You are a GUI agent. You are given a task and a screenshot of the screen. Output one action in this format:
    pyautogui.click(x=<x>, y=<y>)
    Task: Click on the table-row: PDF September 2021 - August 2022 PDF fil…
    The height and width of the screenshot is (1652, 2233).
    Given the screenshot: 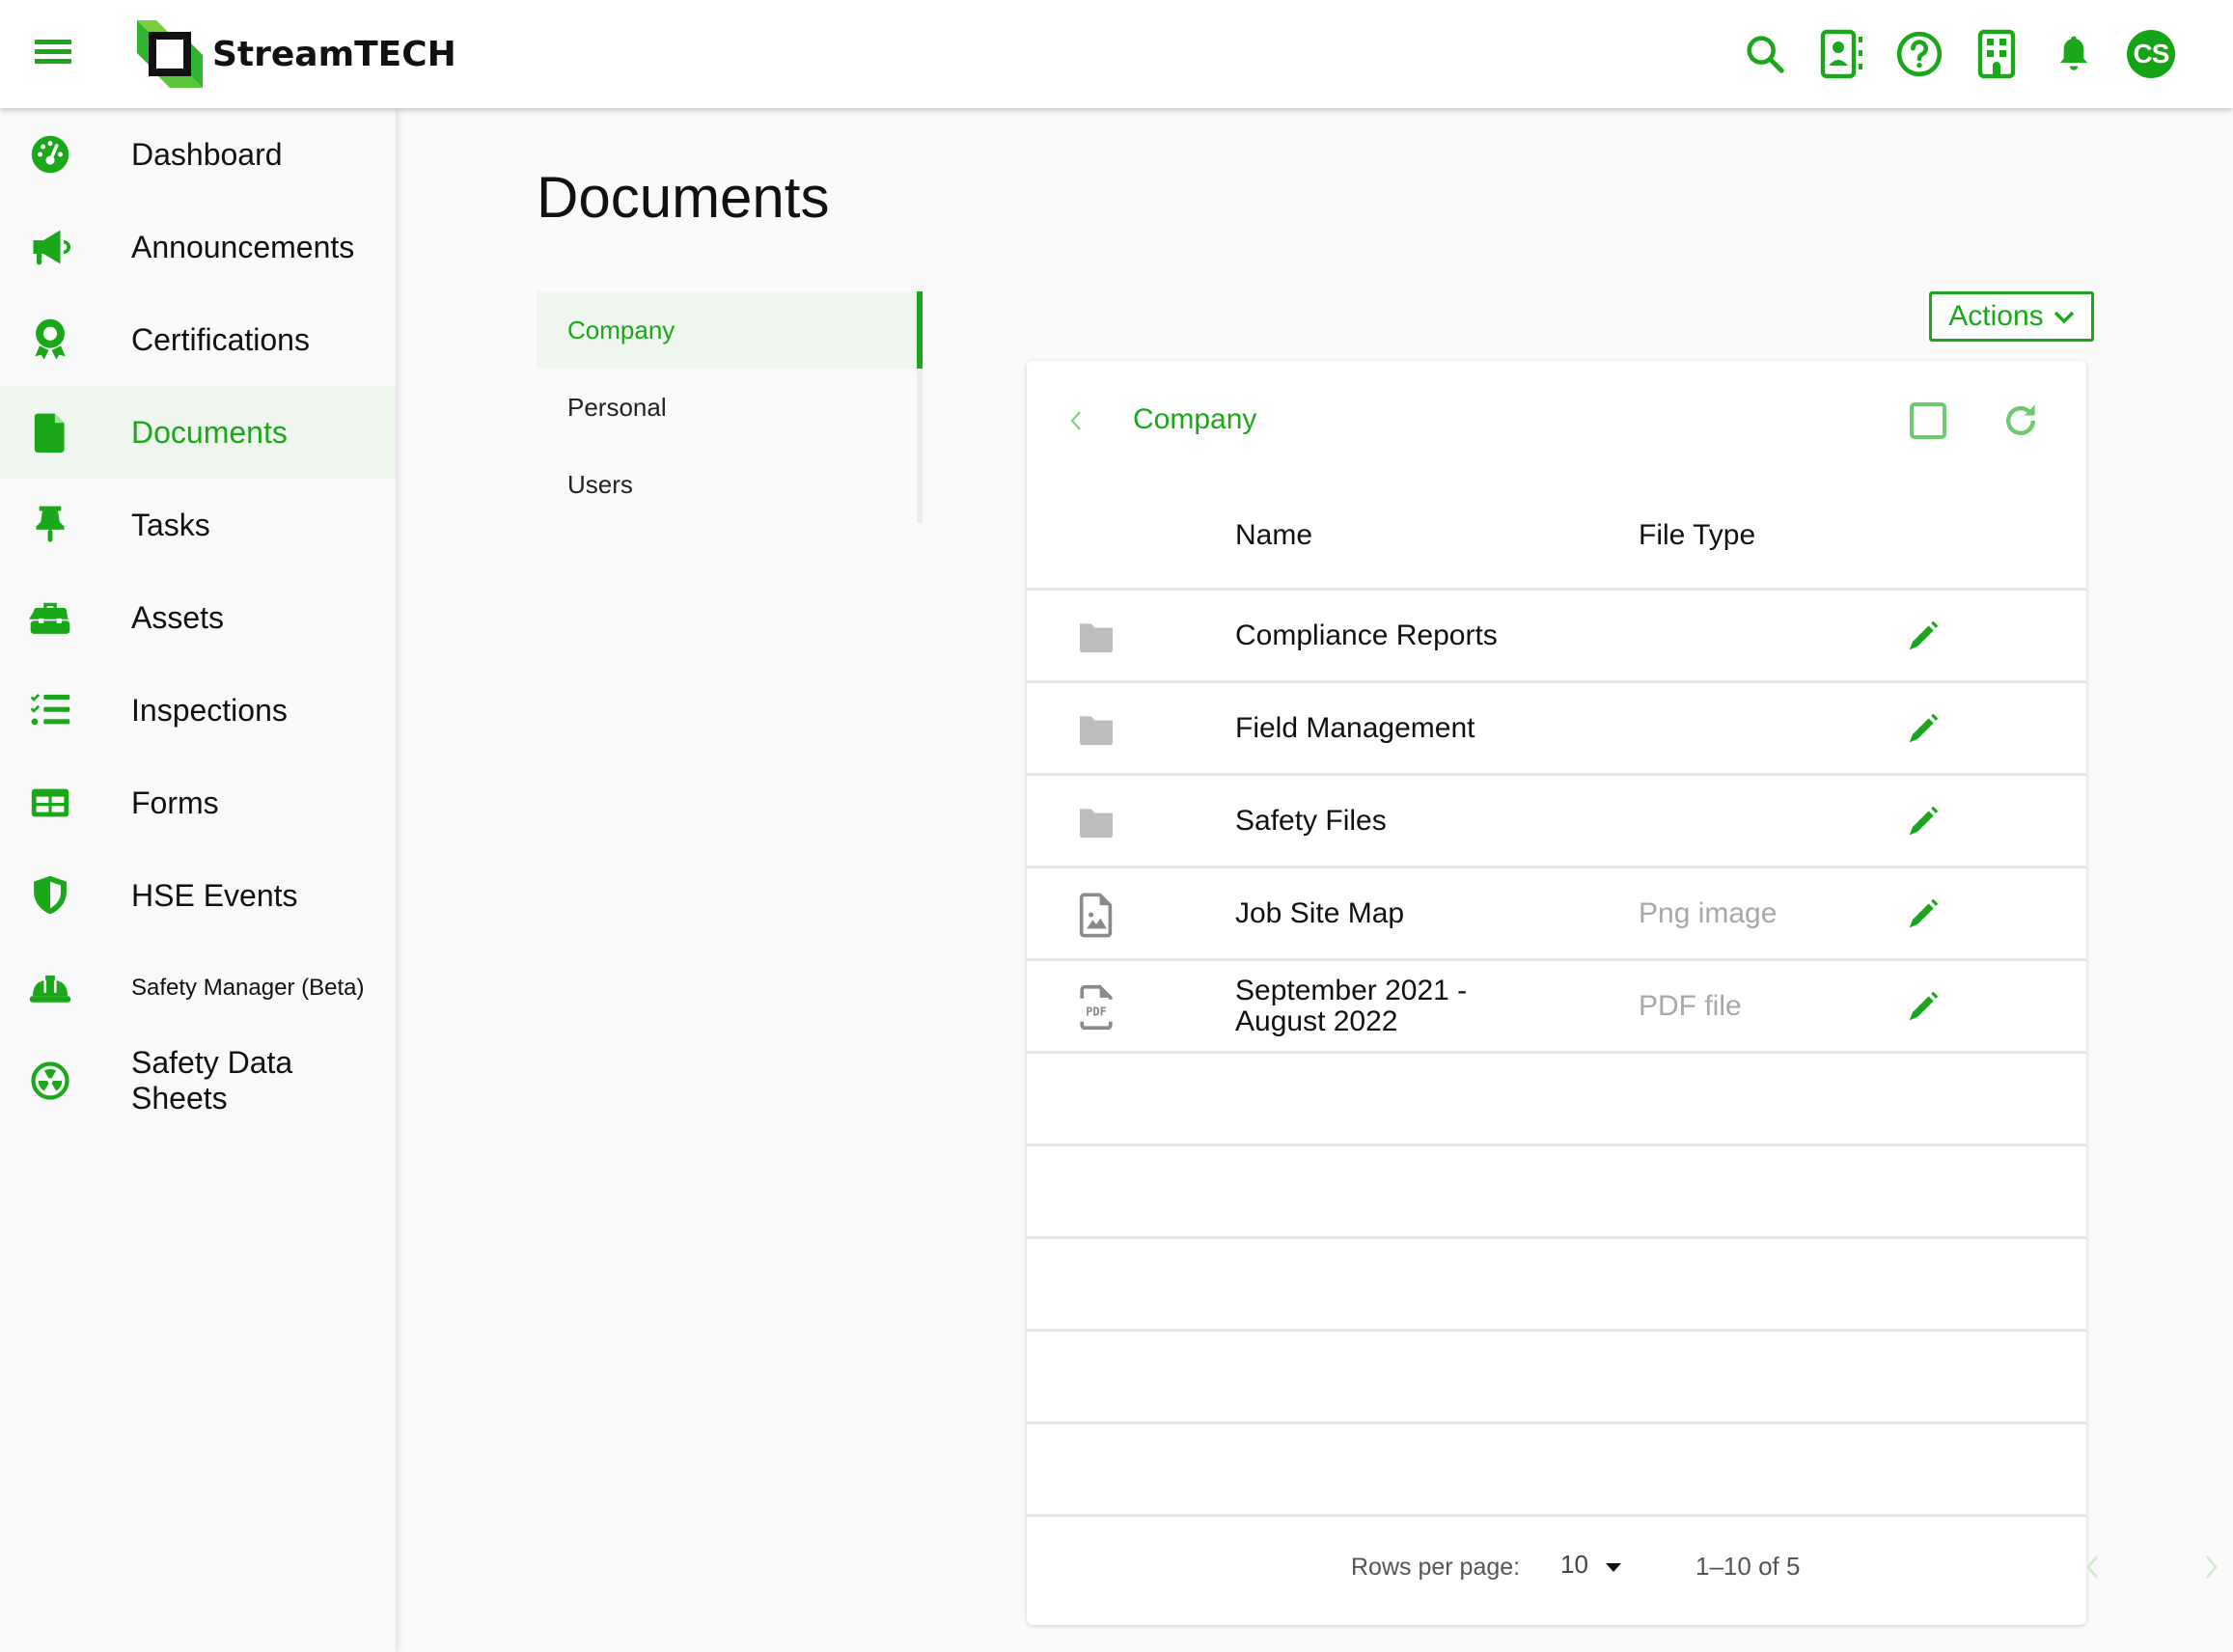 What is the action you would take?
    pyautogui.click(x=1556, y=1007)
    